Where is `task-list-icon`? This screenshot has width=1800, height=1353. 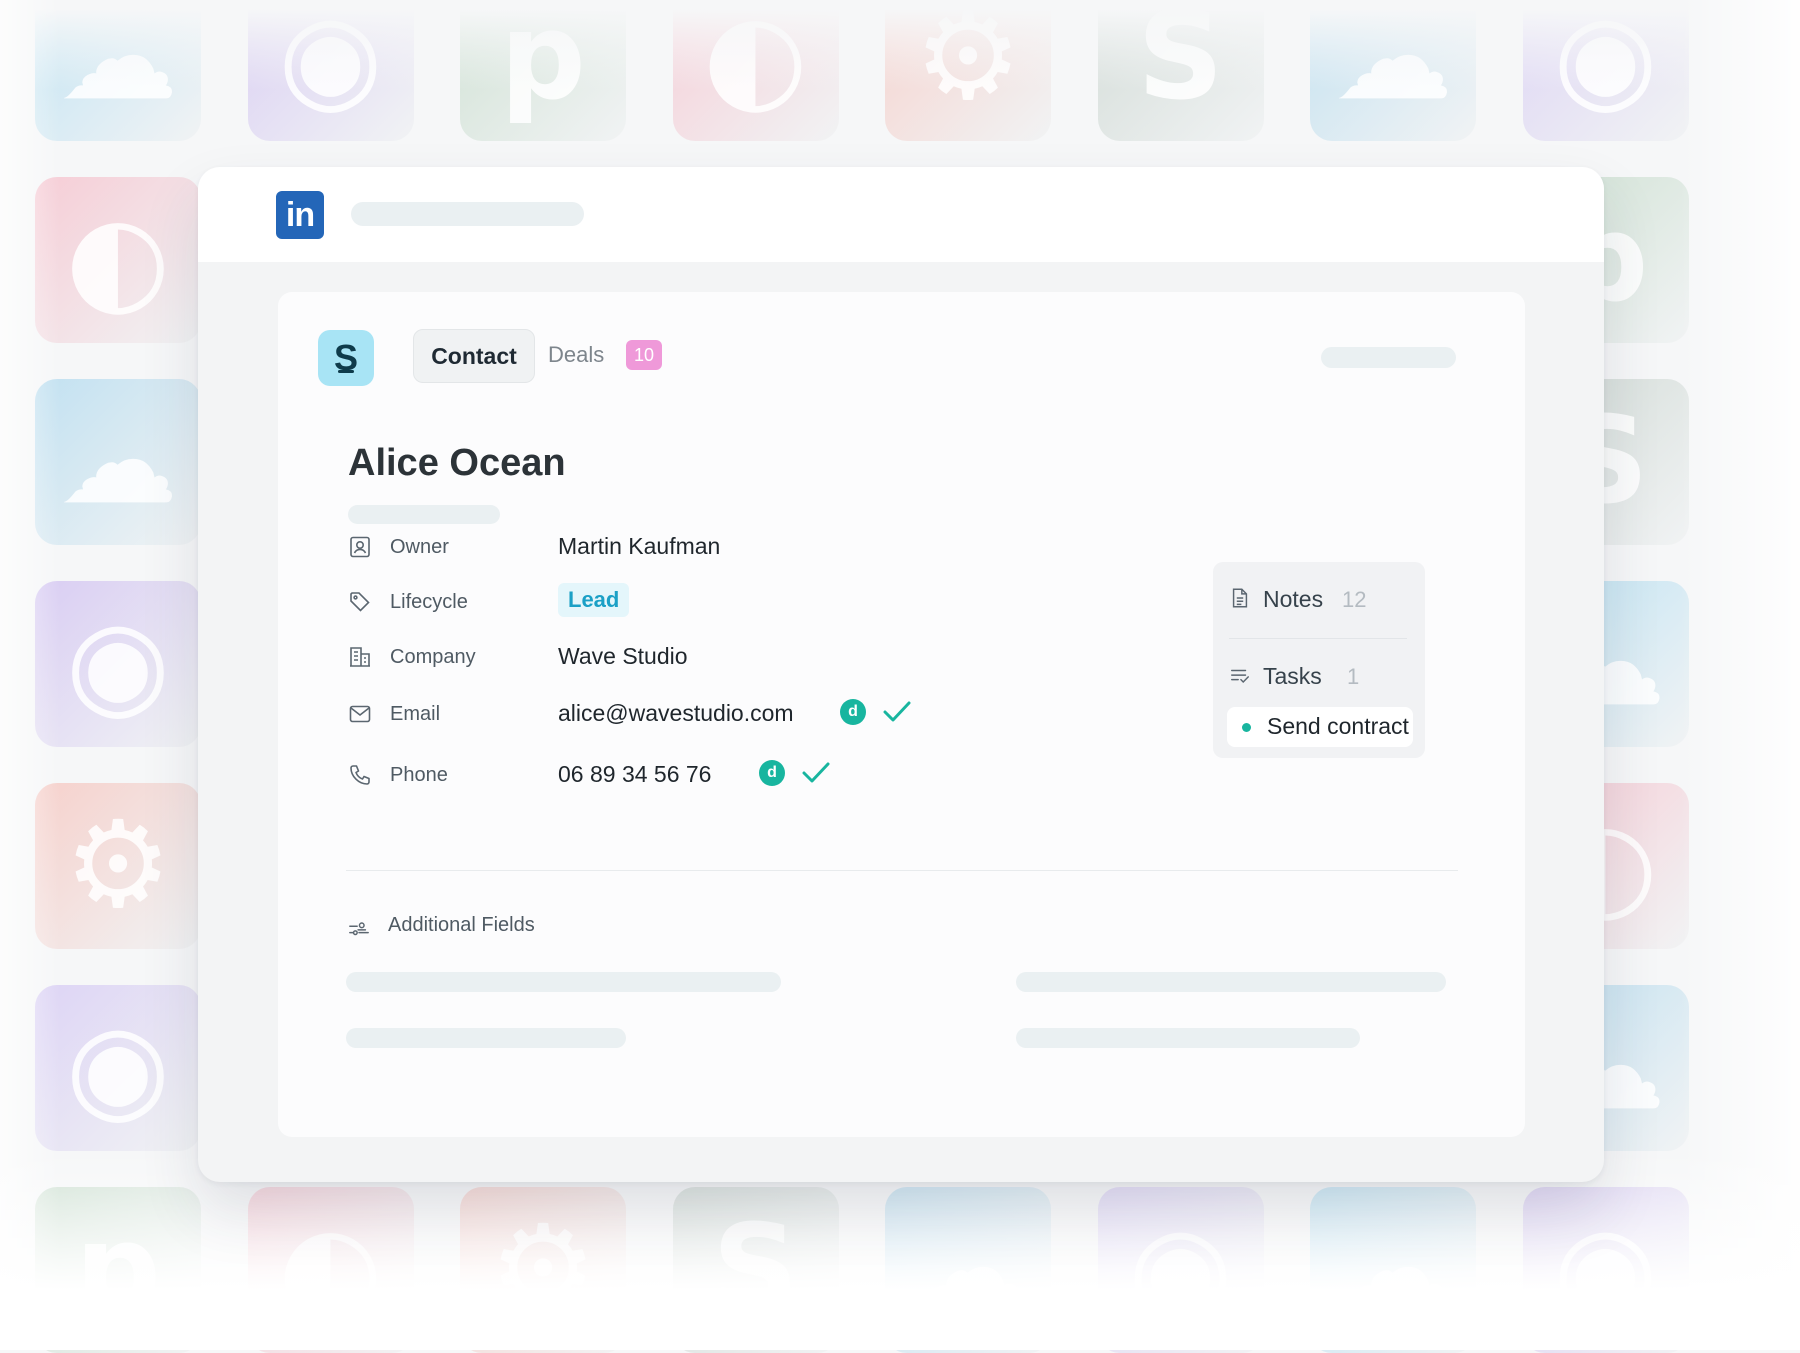
task-list-icon is located at coordinates (1240, 676).